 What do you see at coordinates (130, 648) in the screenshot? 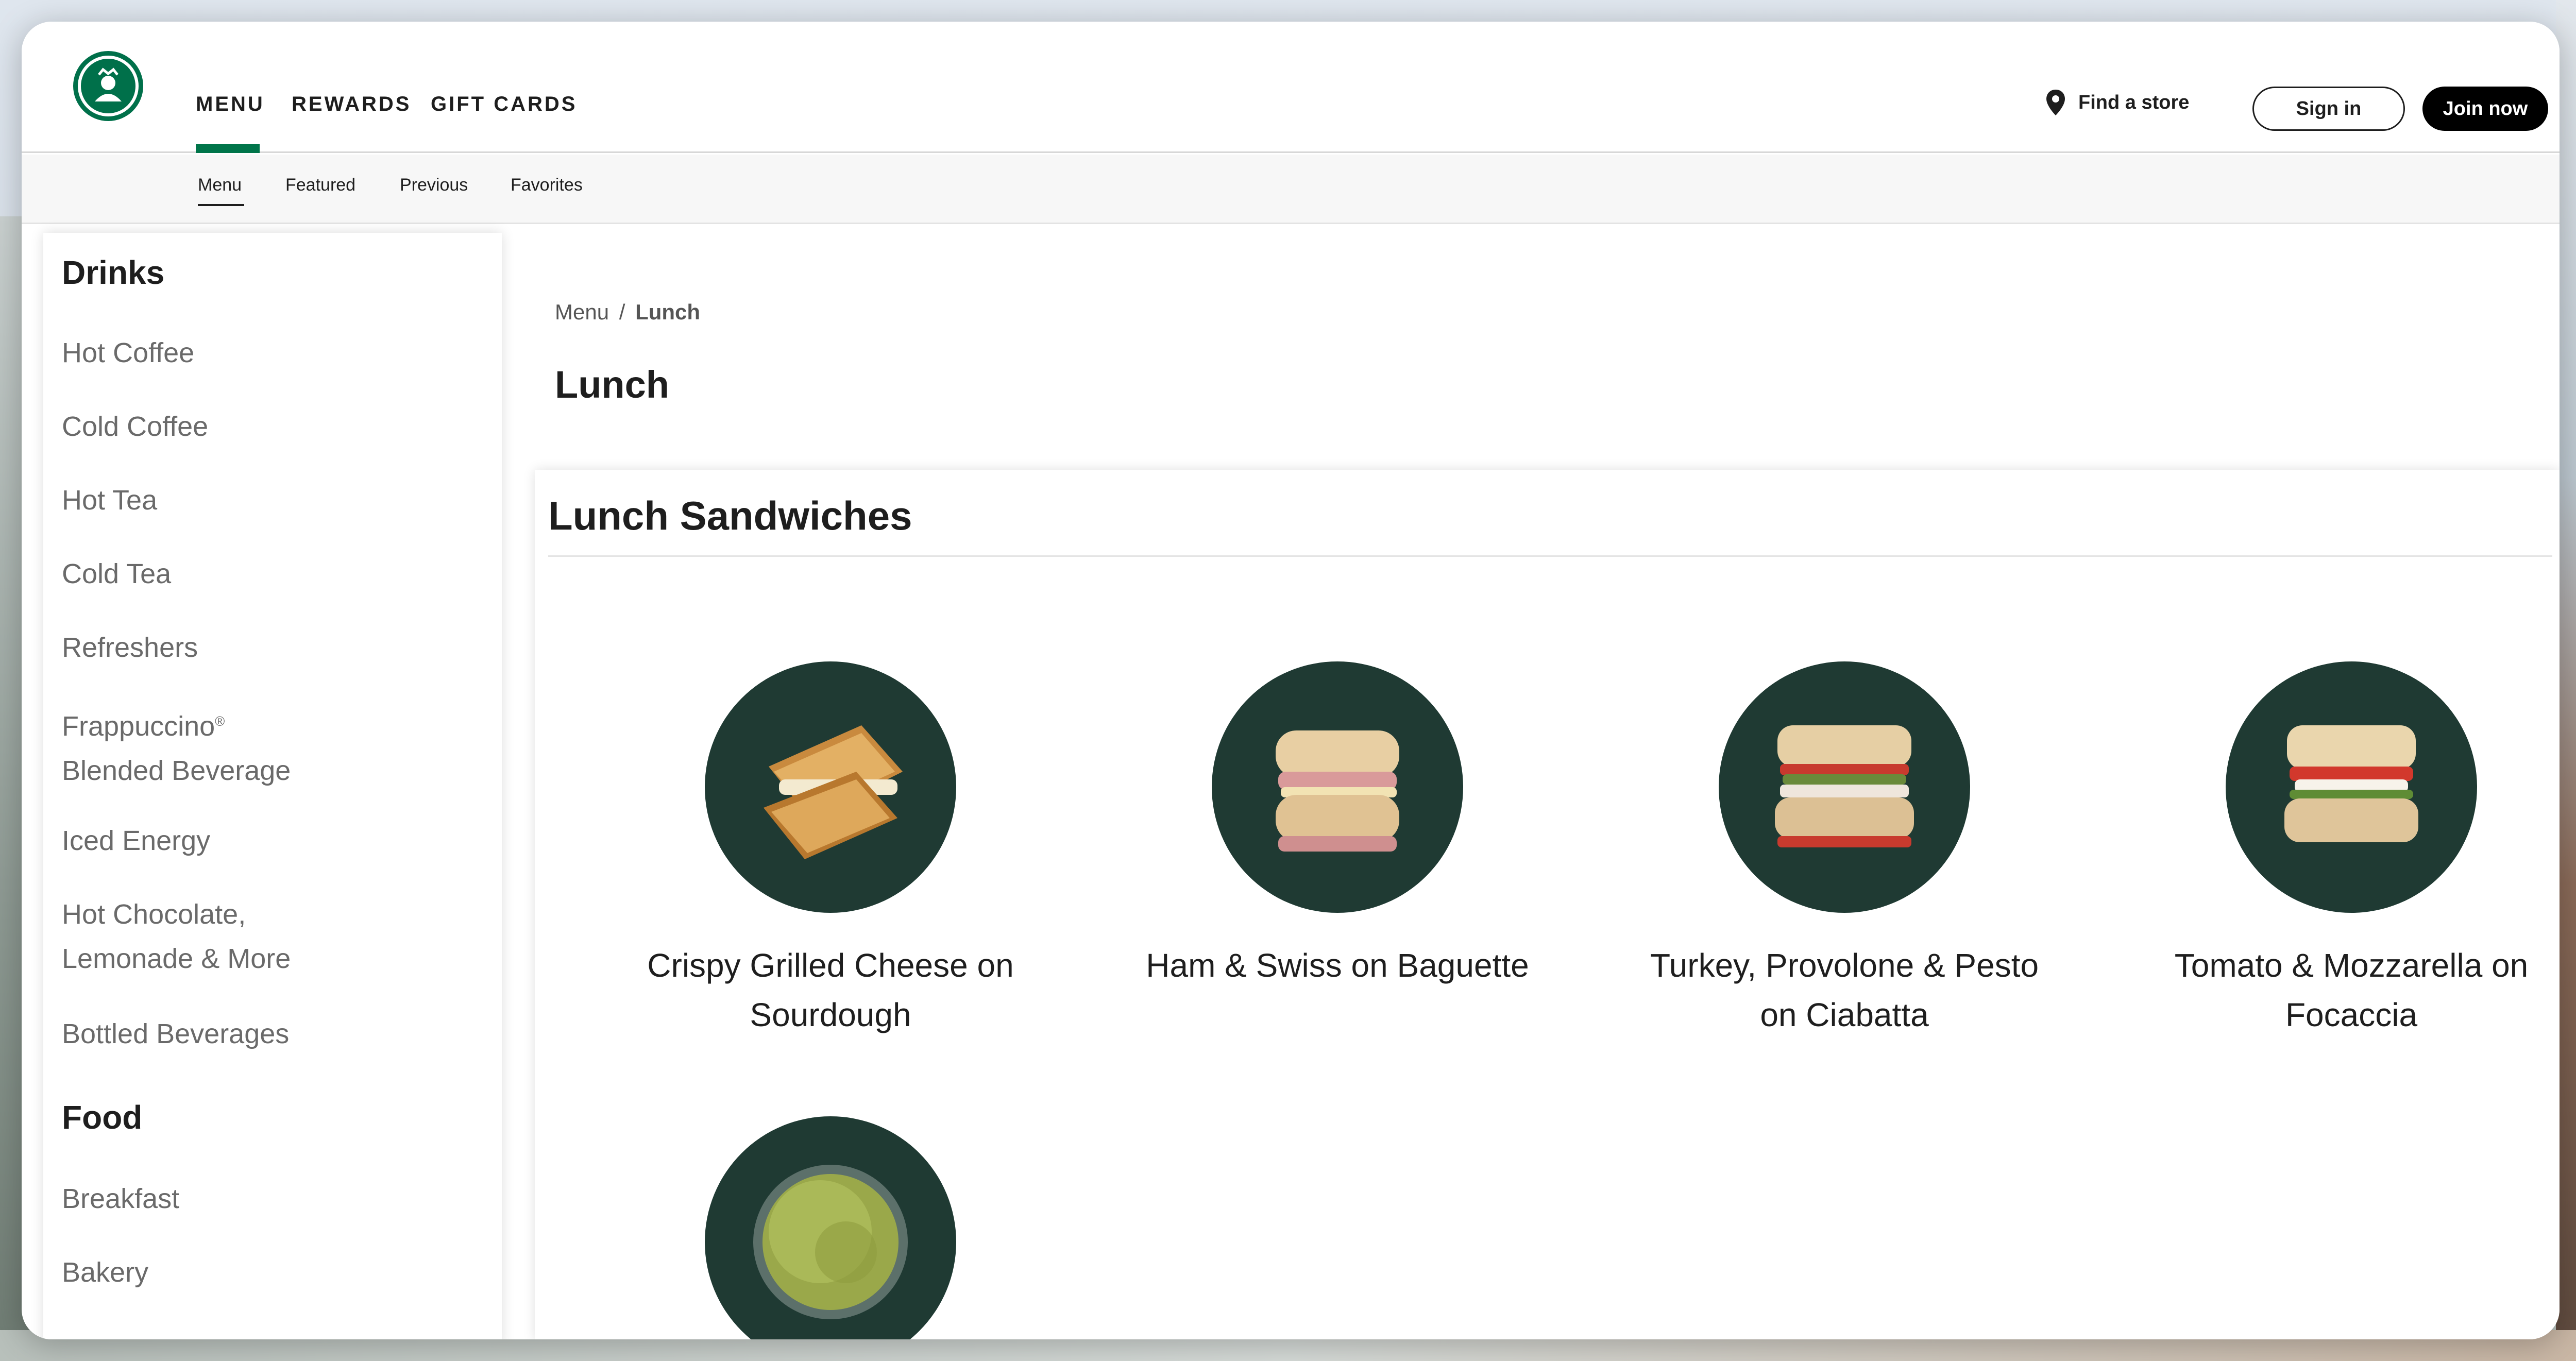
I see `sidebar-item-refreshers: Refreshers` at bounding box center [130, 648].